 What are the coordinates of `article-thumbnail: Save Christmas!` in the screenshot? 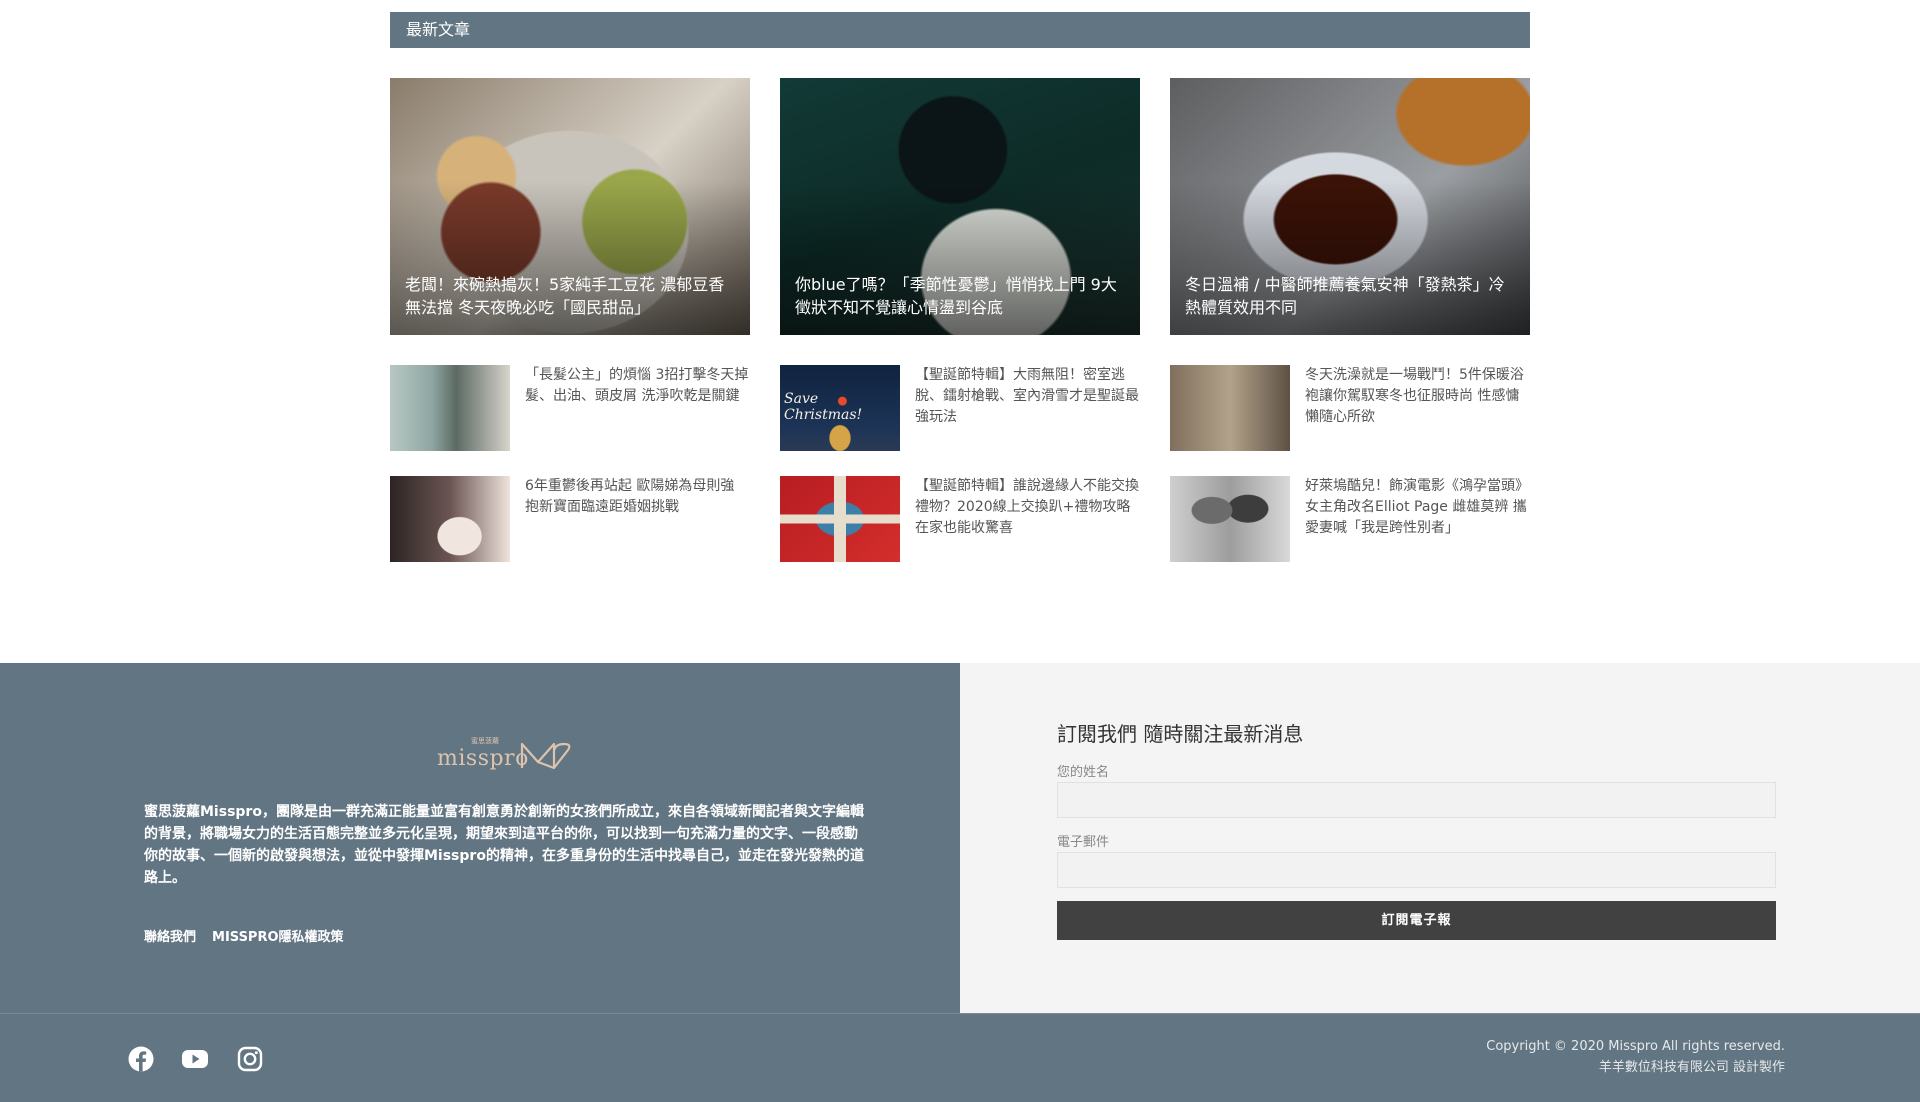 It's located at (840, 408).